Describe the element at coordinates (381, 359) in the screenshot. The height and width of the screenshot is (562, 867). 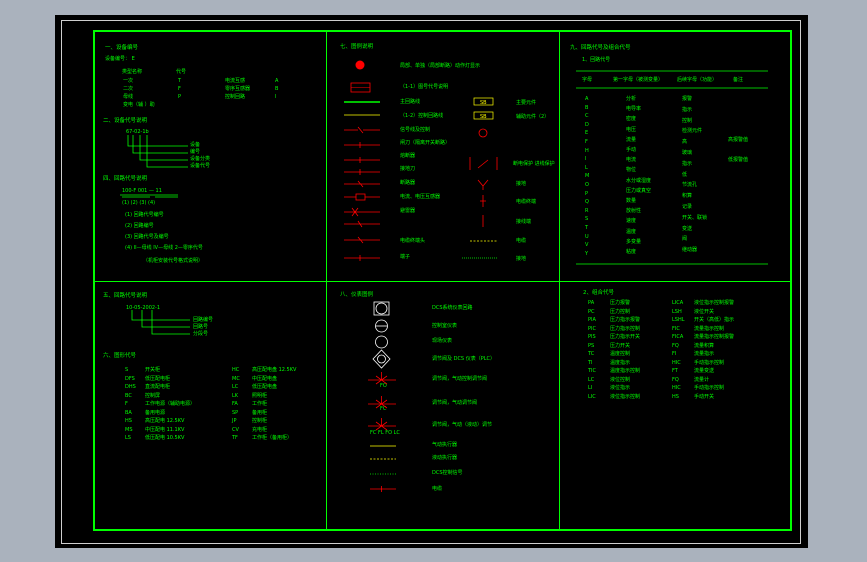
I see `plc-instrument-icon` at that location.